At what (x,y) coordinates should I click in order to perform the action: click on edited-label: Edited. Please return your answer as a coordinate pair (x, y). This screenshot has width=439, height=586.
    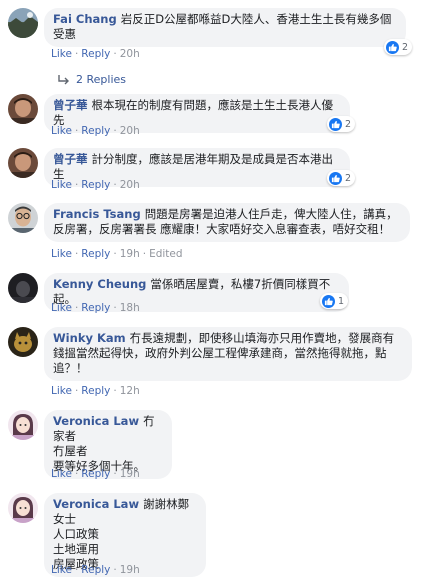
    Looking at the image, I should click on (165, 254).